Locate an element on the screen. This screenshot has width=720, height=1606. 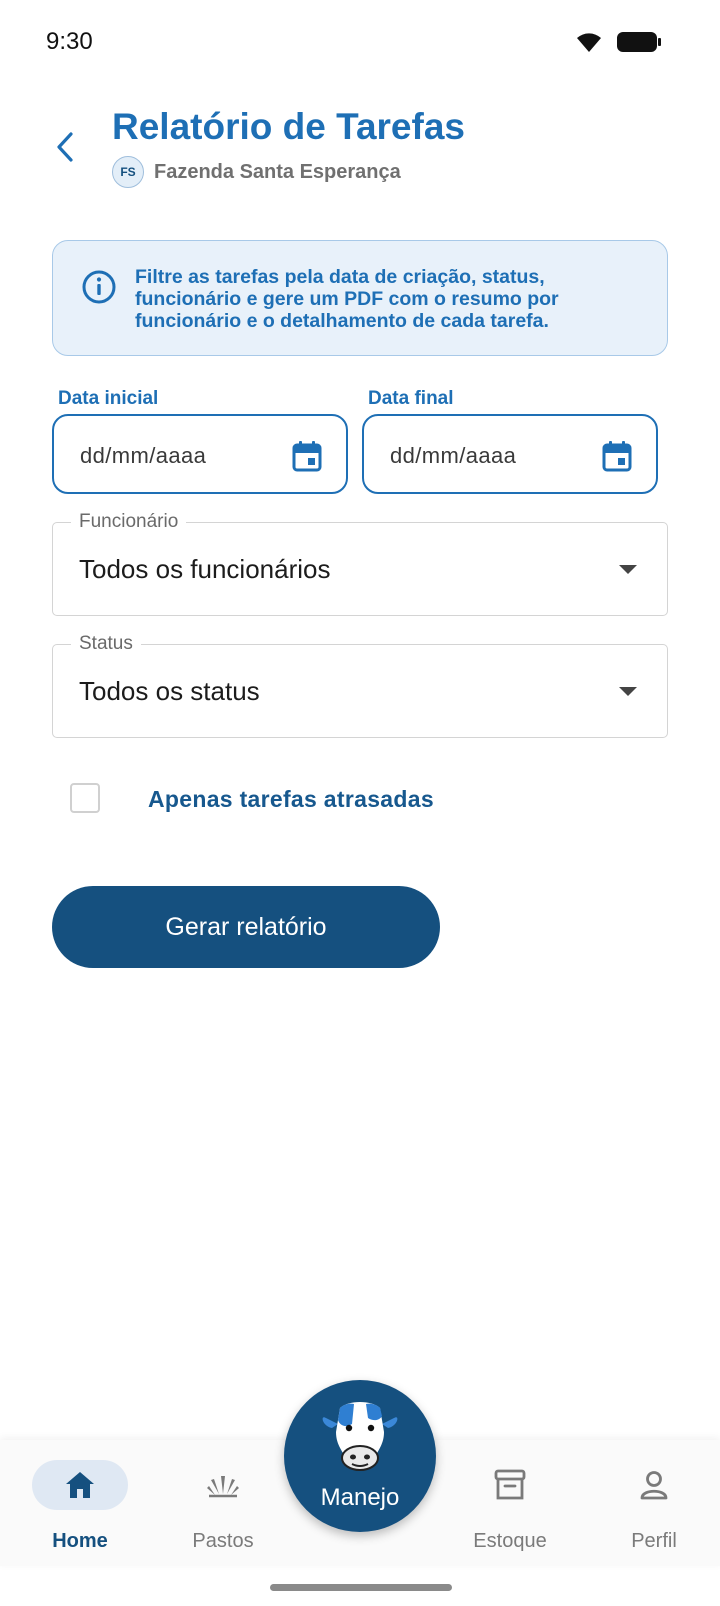
nav-estoque-pill is located at coordinates (510, 1485).